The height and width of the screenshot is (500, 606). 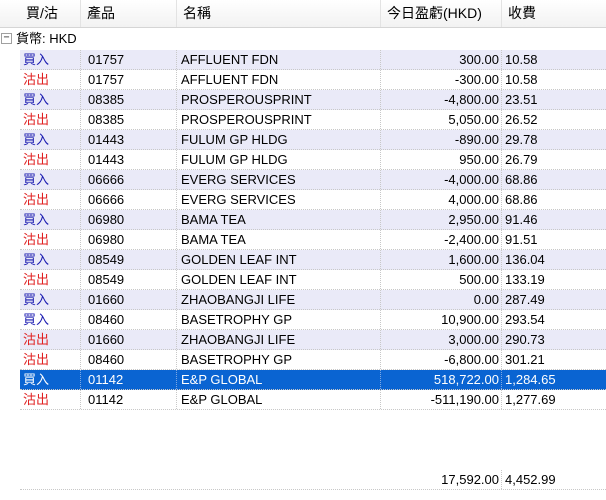 I want to click on fee-cell: 1,284.65, so click(x=530, y=379).